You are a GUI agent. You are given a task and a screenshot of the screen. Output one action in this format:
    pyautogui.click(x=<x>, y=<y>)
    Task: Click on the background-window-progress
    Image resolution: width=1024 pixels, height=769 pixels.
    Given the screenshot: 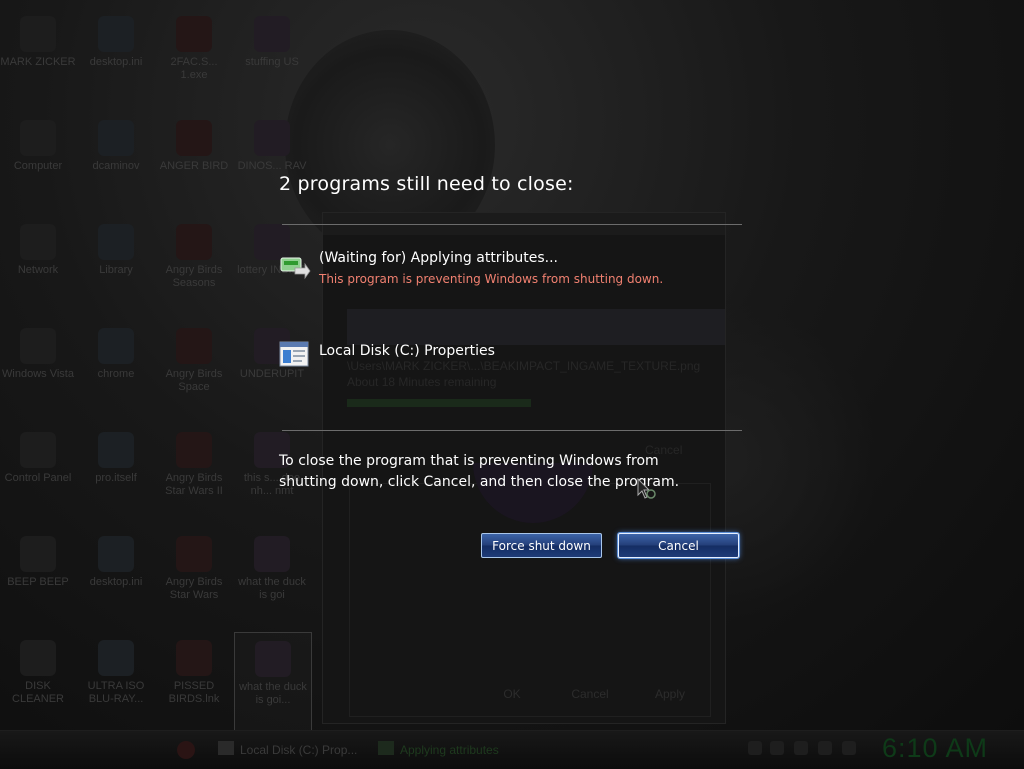 What is the action you would take?
    pyautogui.click(x=439, y=403)
    